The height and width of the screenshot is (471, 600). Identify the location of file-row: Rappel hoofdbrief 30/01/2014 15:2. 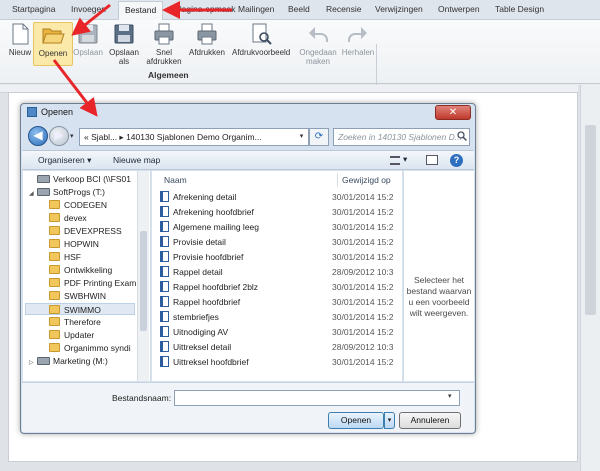
(278, 302).